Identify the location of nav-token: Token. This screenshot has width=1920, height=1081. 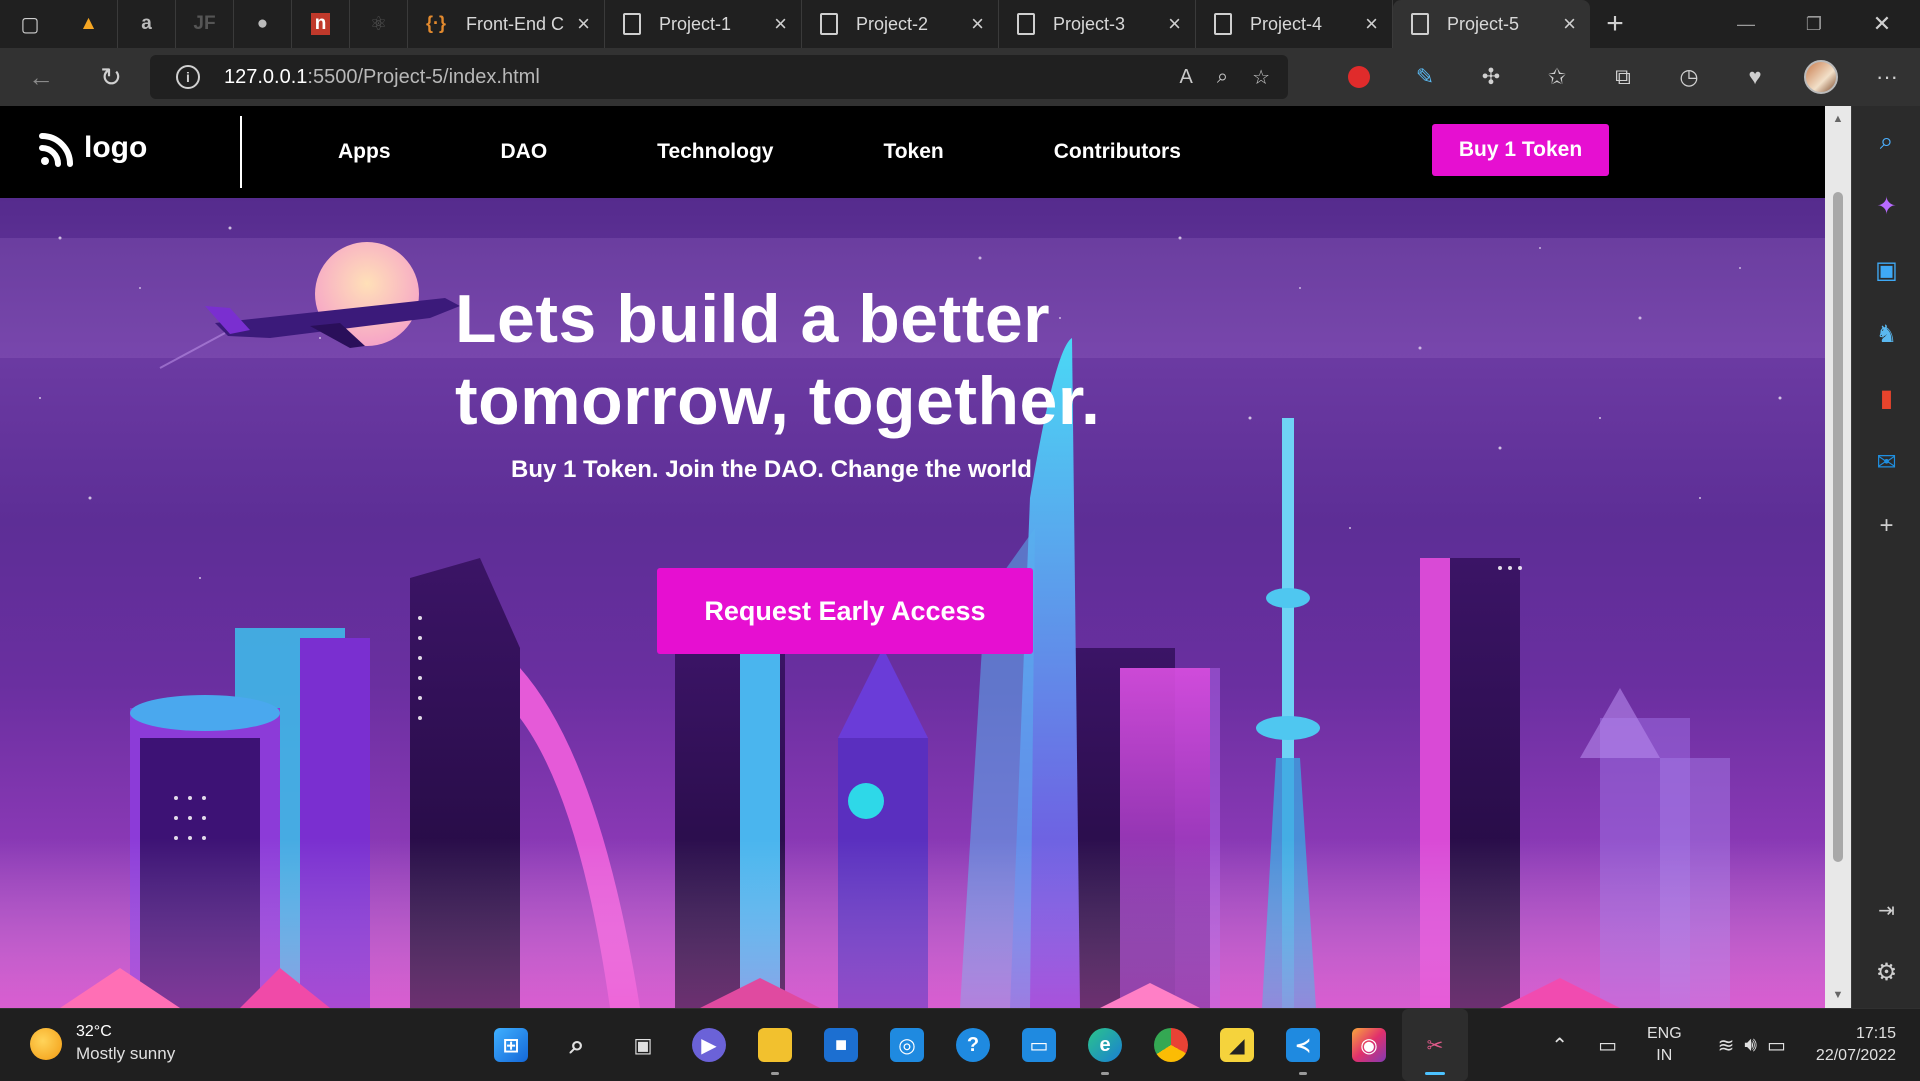
(913, 152).